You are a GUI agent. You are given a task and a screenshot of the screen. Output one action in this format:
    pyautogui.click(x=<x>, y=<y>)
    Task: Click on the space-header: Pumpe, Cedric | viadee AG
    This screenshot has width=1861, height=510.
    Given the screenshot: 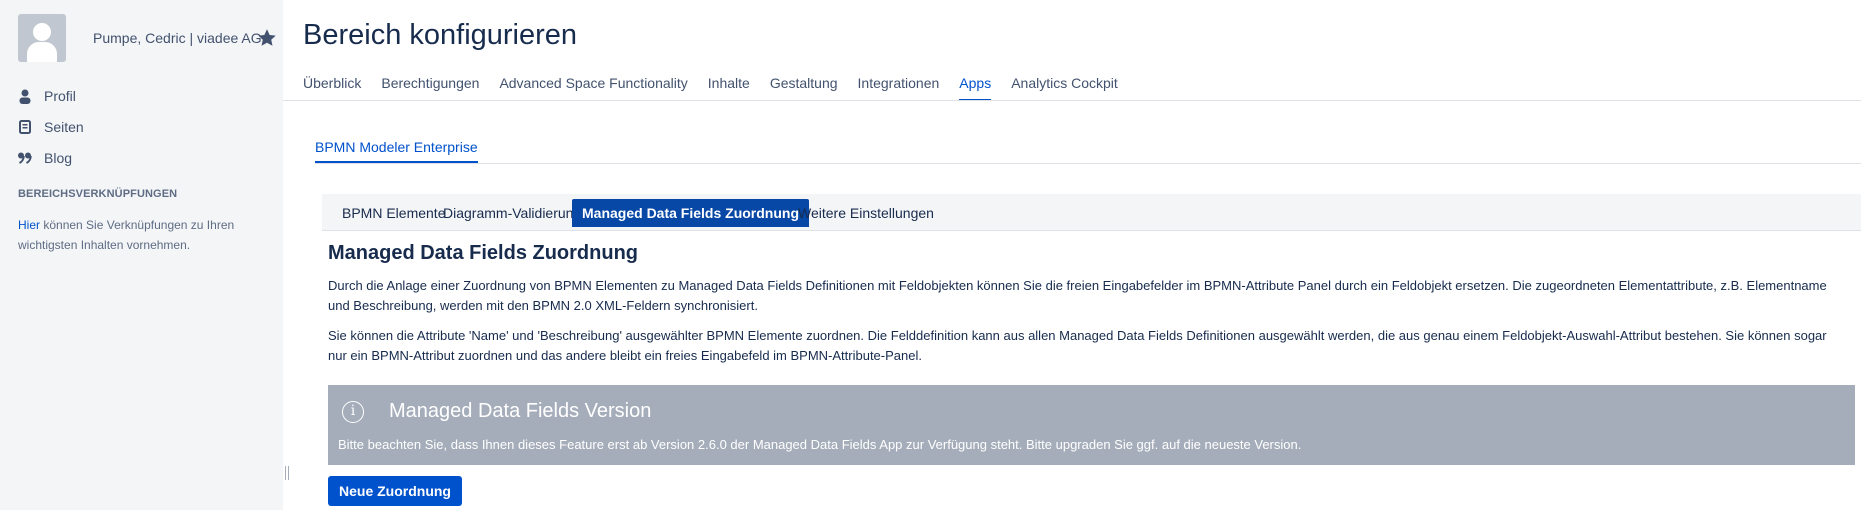 What is the action you would take?
    pyautogui.click(x=148, y=38)
    